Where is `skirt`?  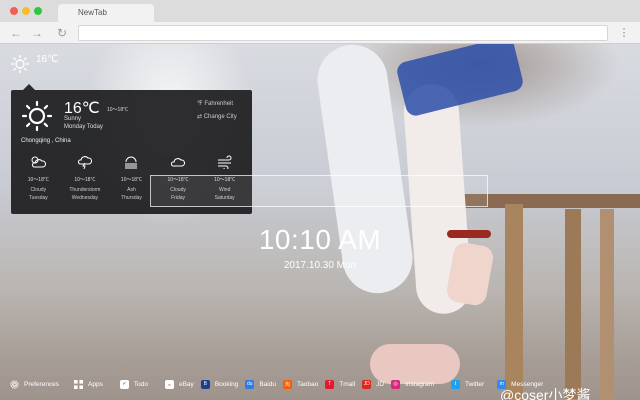
skirt is located at coordinates (460, 81).